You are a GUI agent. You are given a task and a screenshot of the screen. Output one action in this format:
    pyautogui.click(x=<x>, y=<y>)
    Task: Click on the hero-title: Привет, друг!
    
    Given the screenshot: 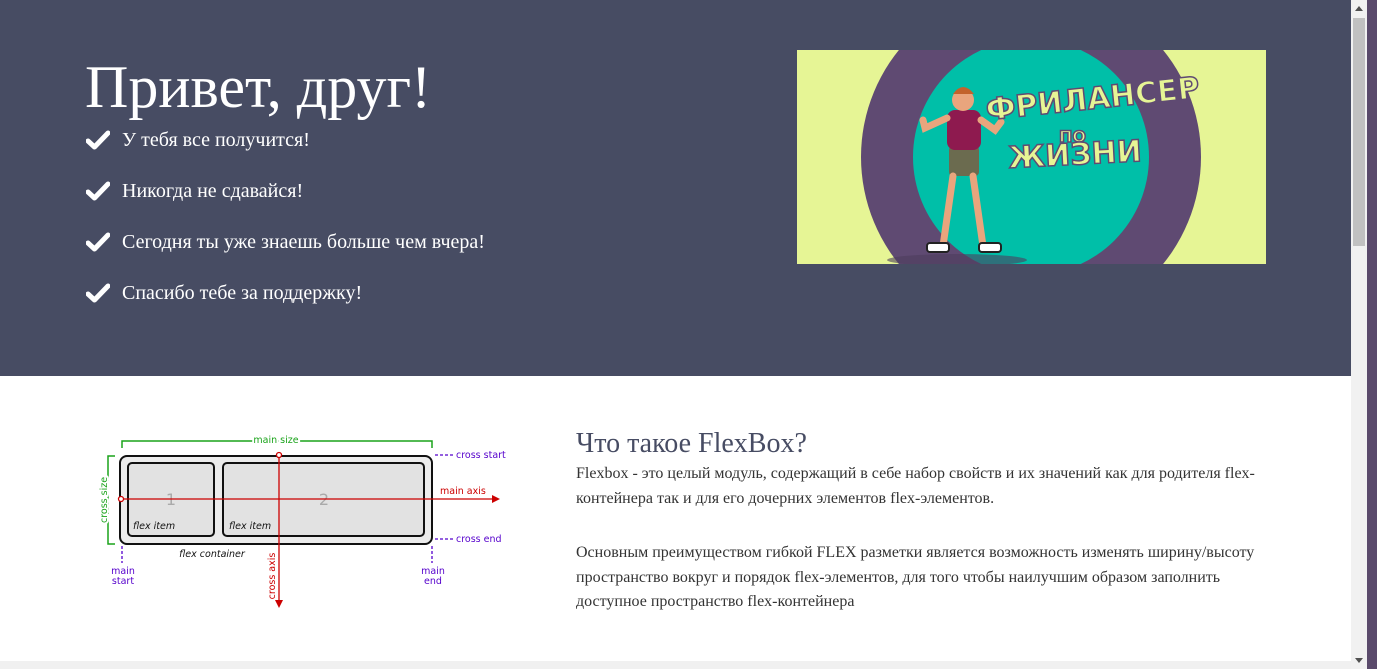 What is the action you would take?
    pyautogui.click(x=258, y=87)
    